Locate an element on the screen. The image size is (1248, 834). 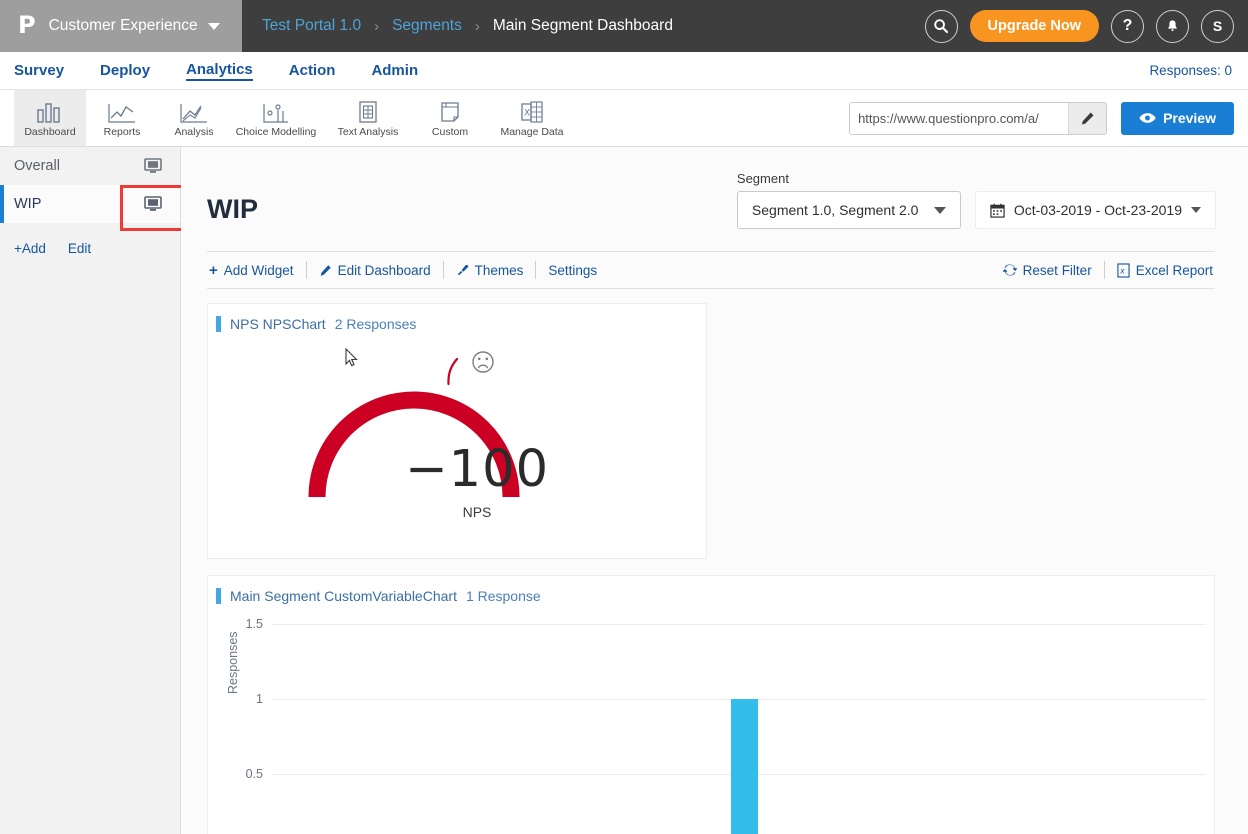
upgrade-now-button: Upgrade Now is located at coordinates (1034, 26).